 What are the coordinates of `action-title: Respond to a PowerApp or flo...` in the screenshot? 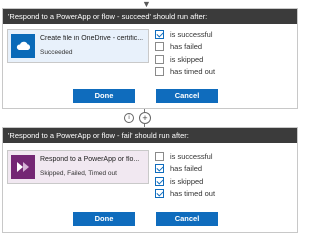 It's located at (90, 159).